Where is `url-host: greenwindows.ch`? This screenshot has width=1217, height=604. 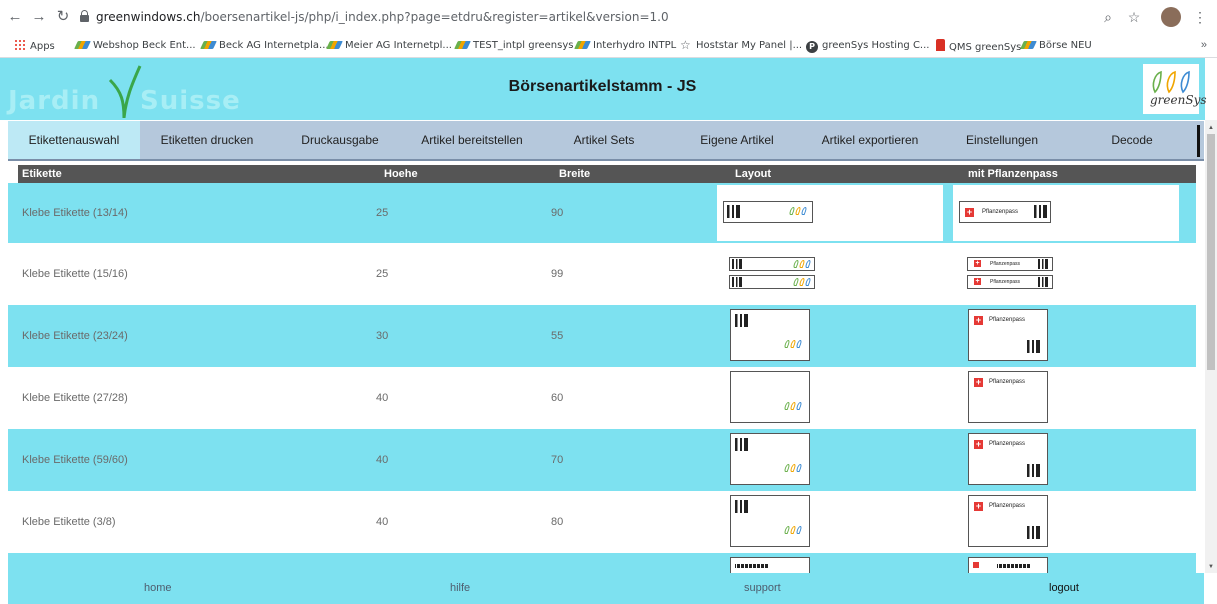 url-host: greenwindows.ch is located at coordinates (148, 17).